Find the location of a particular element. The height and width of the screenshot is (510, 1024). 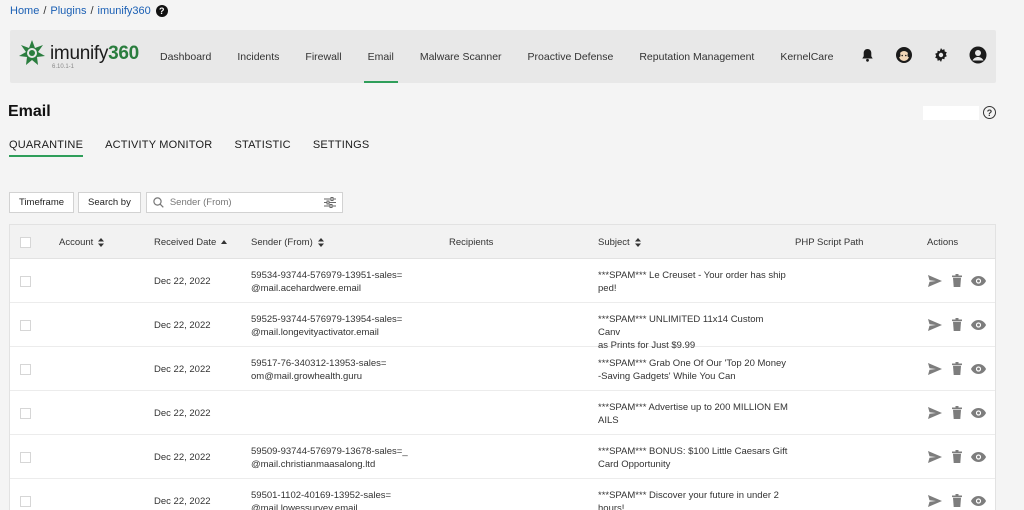

column-php-script-path: PHP Script Path is located at coordinates (829, 242).